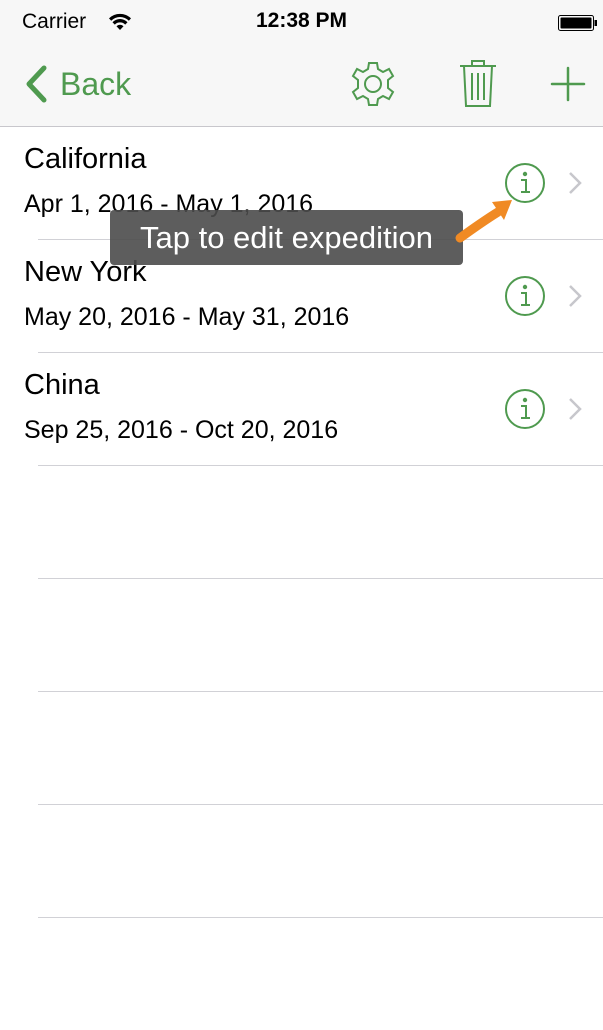  Describe the element at coordinates (301, 409) in the screenshot. I see `expedition-row: China Sep 25, 2016 - Oct 20, 2016` at that location.